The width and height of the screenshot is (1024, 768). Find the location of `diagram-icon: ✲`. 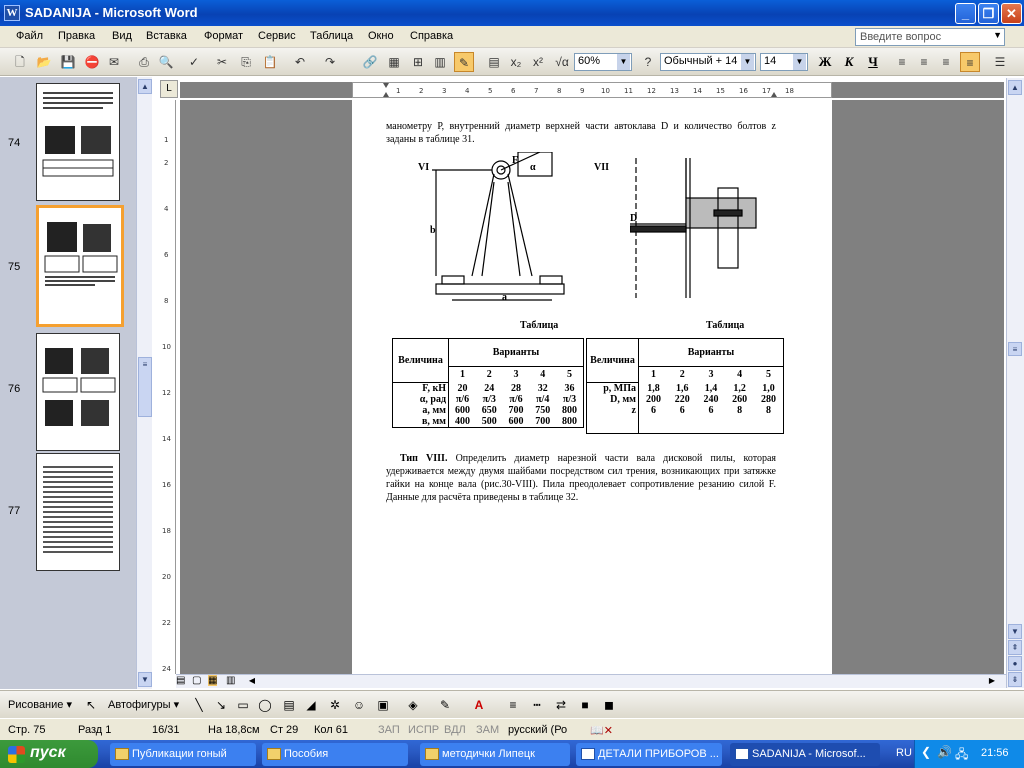

diagram-icon: ✲ is located at coordinates (335, 705).